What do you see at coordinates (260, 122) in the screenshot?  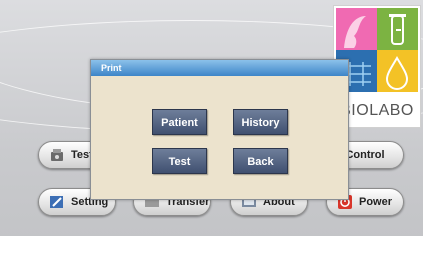 I see `history-button: History` at bounding box center [260, 122].